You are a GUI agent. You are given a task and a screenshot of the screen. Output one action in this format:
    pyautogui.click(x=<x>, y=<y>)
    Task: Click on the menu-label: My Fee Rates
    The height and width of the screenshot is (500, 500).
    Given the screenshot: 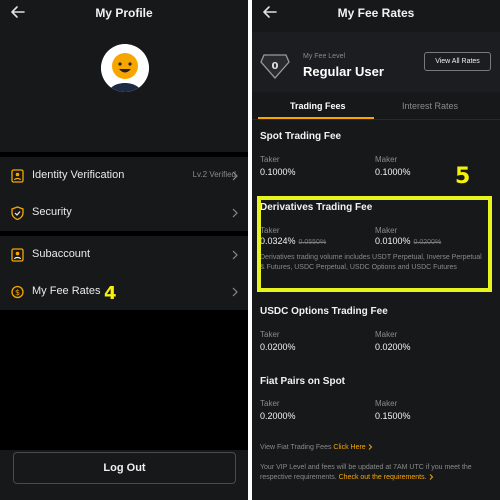 What is the action you would take?
    pyautogui.click(x=66, y=291)
    